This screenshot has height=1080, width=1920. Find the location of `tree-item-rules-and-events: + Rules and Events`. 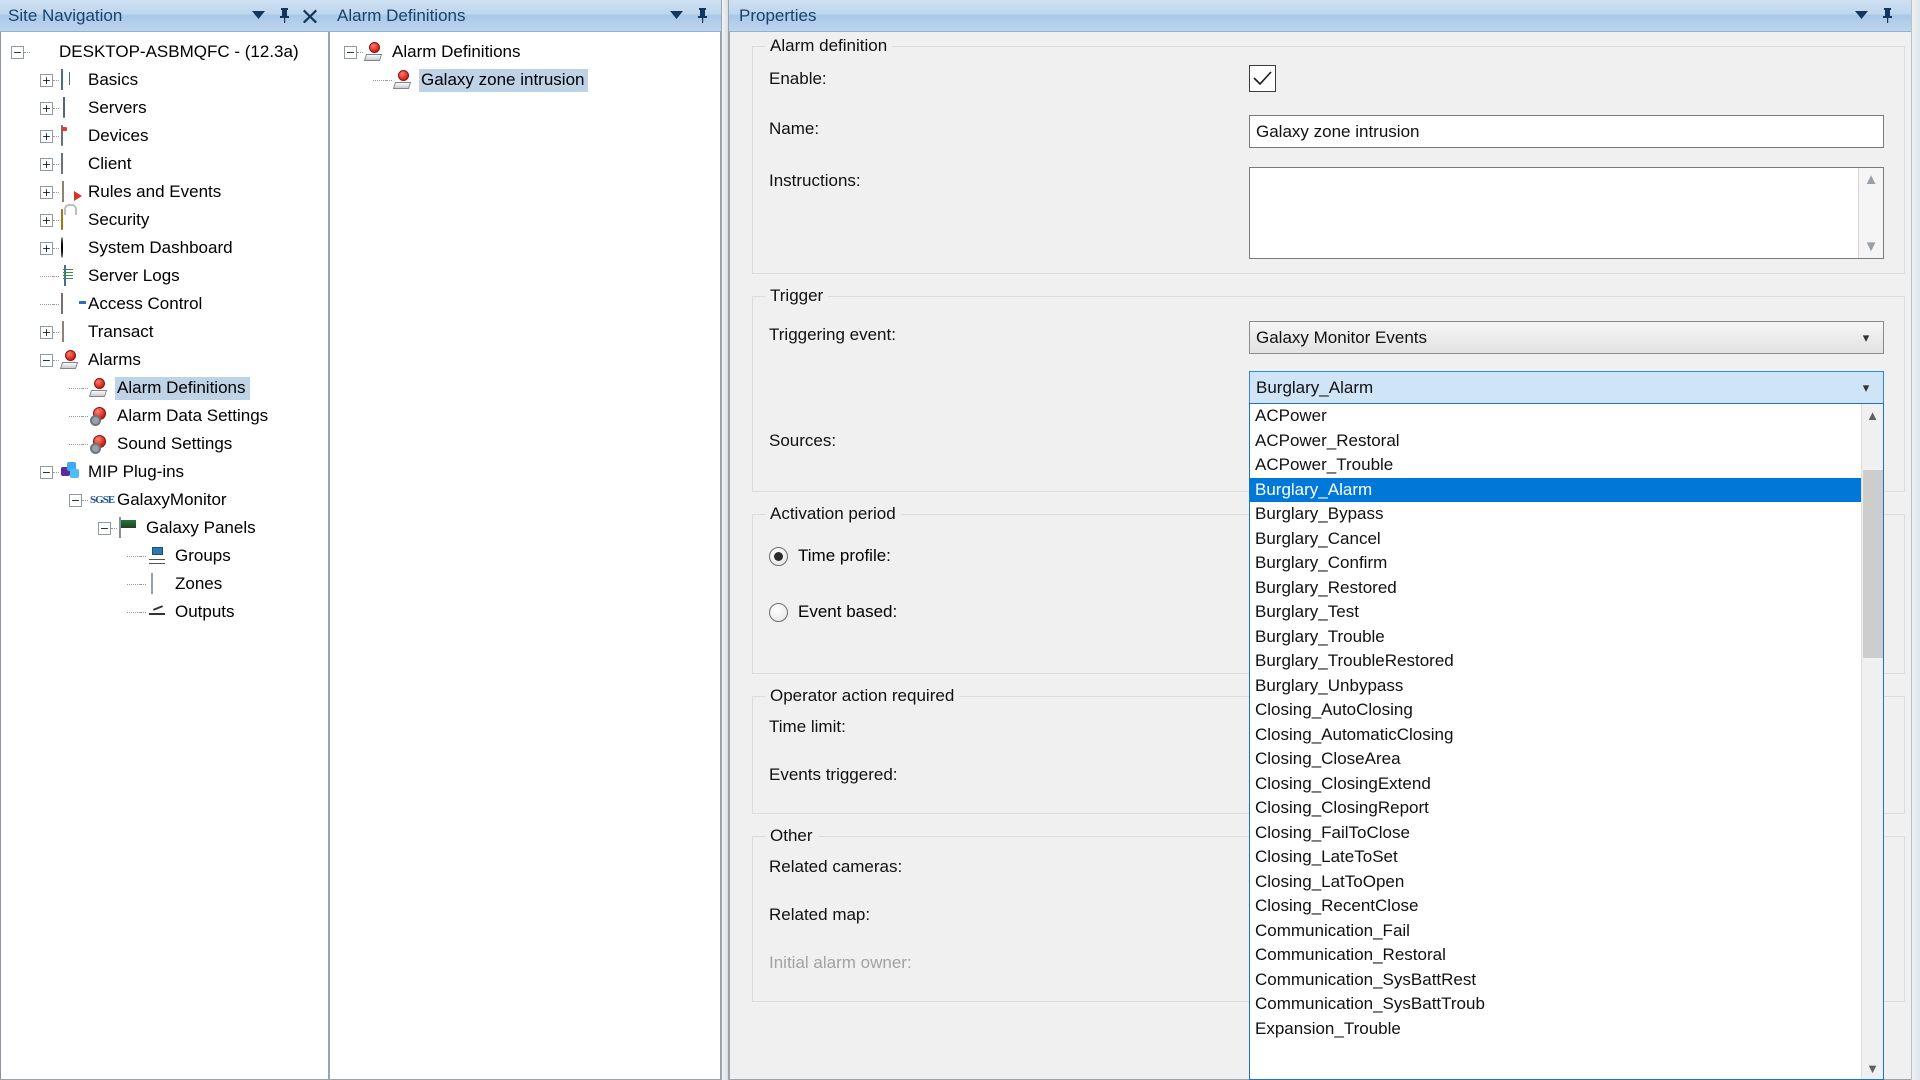

tree-item-rules-and-events: + Rules and Events is located at coordinates (164, 192).